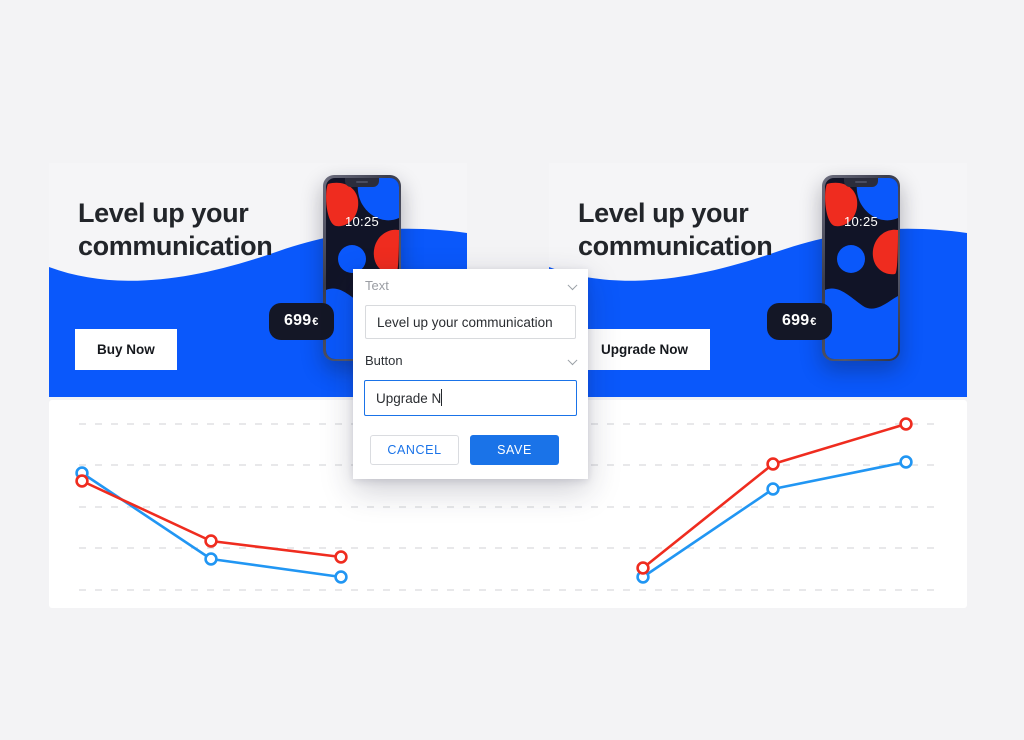 This screenshot has height=740, width=1024. I want to click on phone-wallpaper, so click(861, 268).